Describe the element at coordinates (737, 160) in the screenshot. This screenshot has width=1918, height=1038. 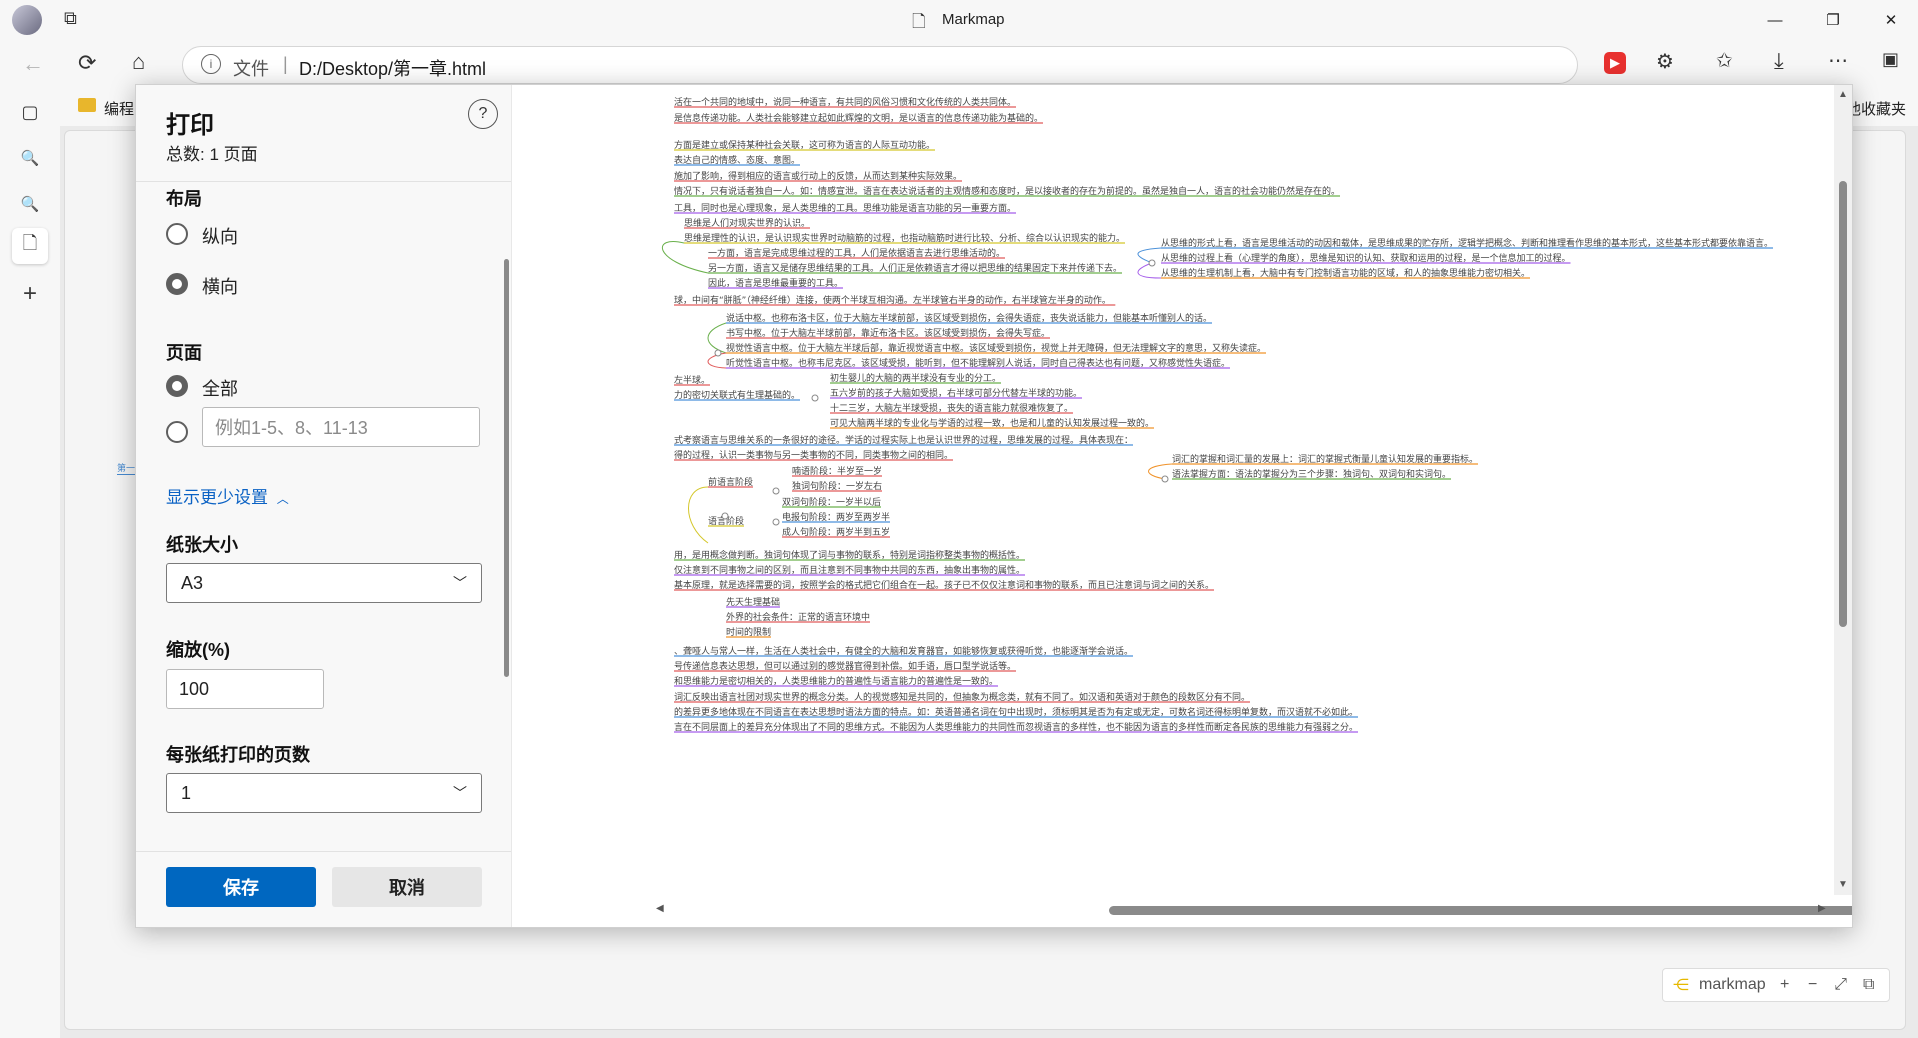
I see `markmap-node-text: 表达自己的情感、态度、意图。` at that location.